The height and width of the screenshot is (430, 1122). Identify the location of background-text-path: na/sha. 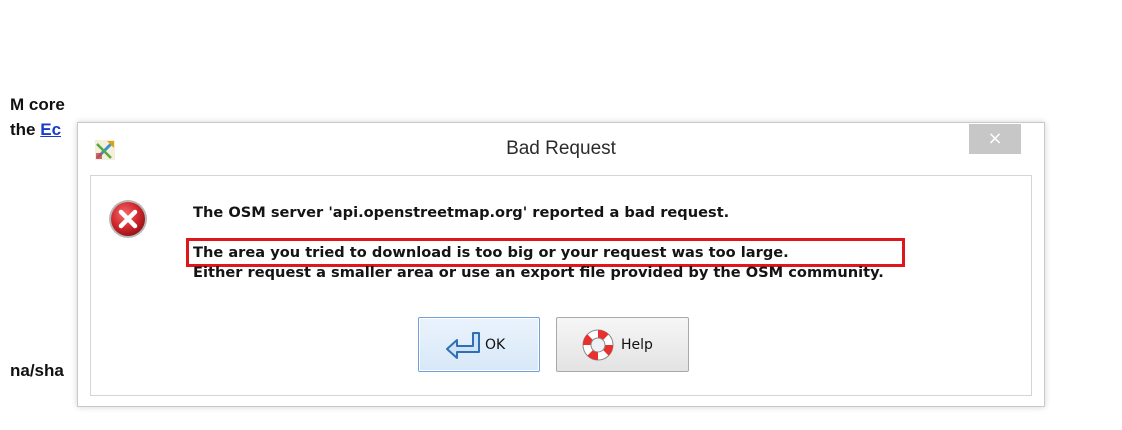
(37, 370).